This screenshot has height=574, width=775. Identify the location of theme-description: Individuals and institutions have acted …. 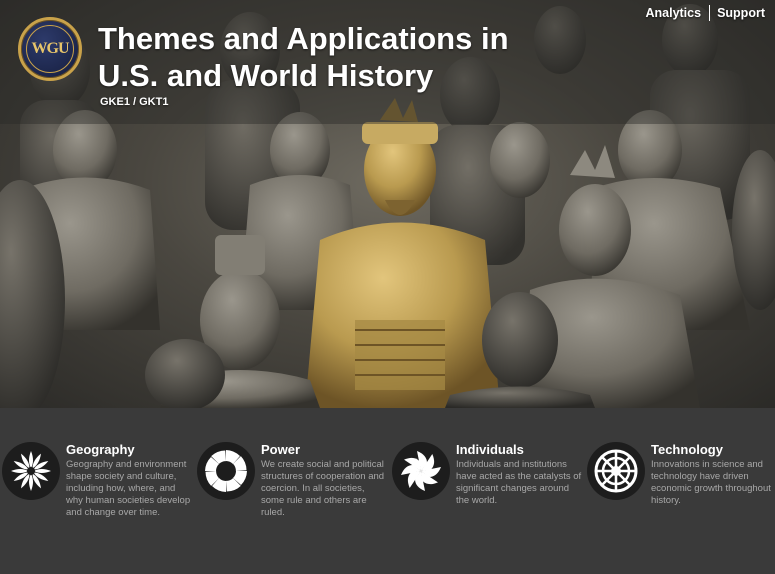
(519, 482).